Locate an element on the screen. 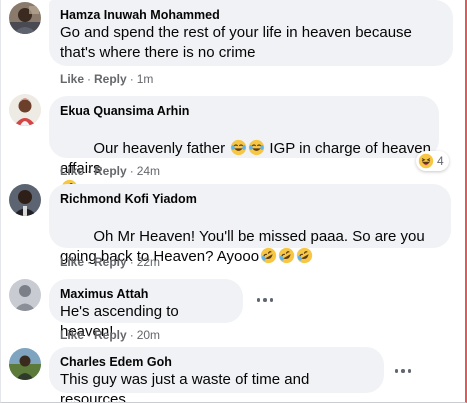  comment-author: Ekua Quansima Arhin is located at coordinates (243, 111).